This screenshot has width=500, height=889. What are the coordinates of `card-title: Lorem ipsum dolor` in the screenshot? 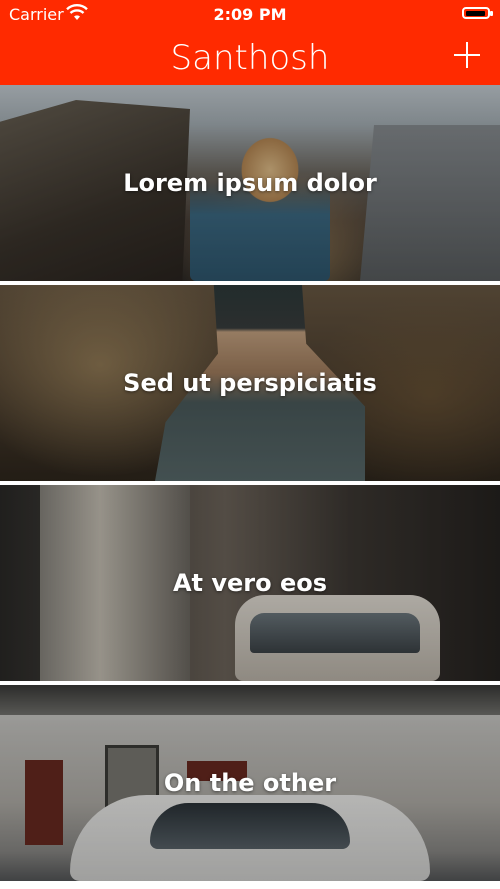 It's located at (250, 183).